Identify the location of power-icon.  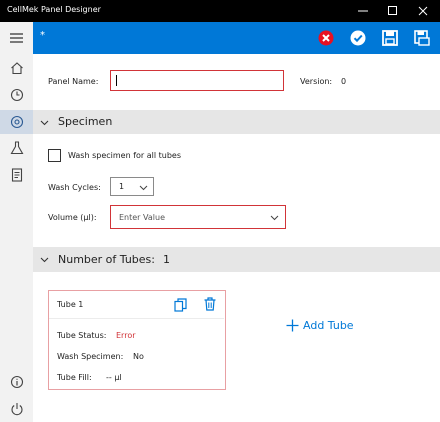
(16, 409).